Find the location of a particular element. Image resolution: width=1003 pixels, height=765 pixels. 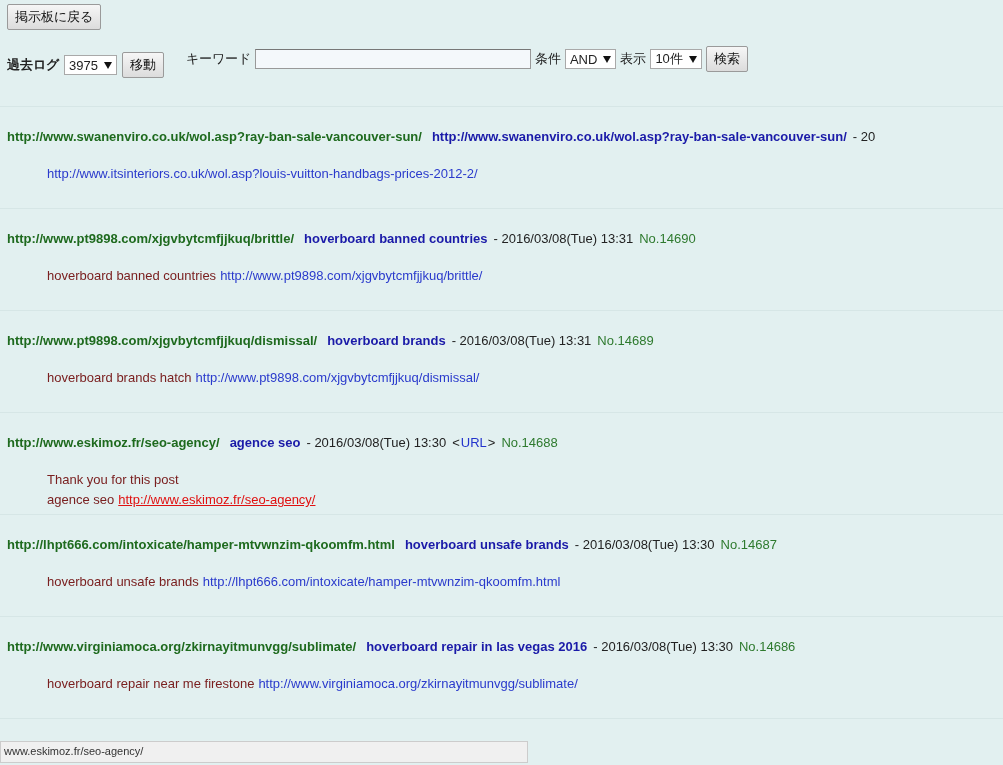

author-link: hoverboard unsafe brands is located at coordinates (486, 544).